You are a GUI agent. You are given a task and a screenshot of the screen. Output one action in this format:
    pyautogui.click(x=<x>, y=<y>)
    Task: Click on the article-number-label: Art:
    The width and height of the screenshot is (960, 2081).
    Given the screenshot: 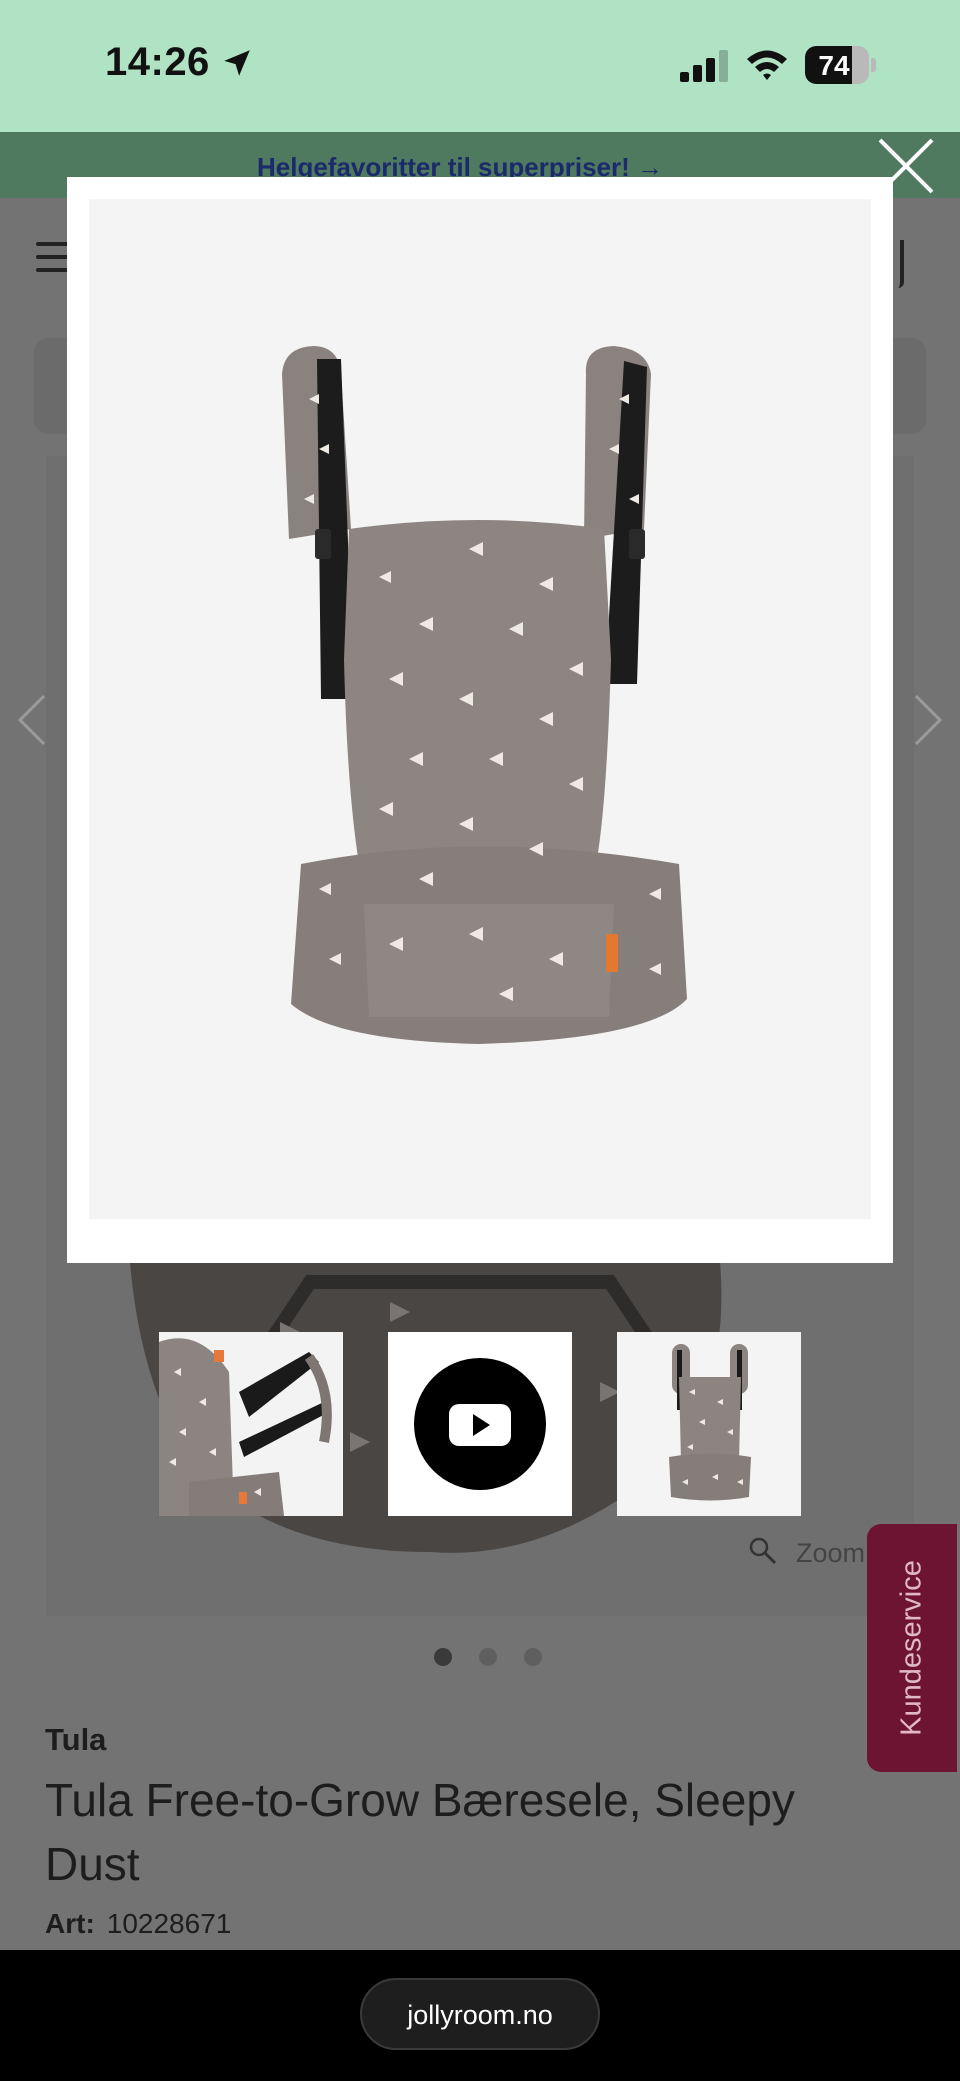 What is the action you would take?
    pyautogui.click(x=70, y=1923)
    